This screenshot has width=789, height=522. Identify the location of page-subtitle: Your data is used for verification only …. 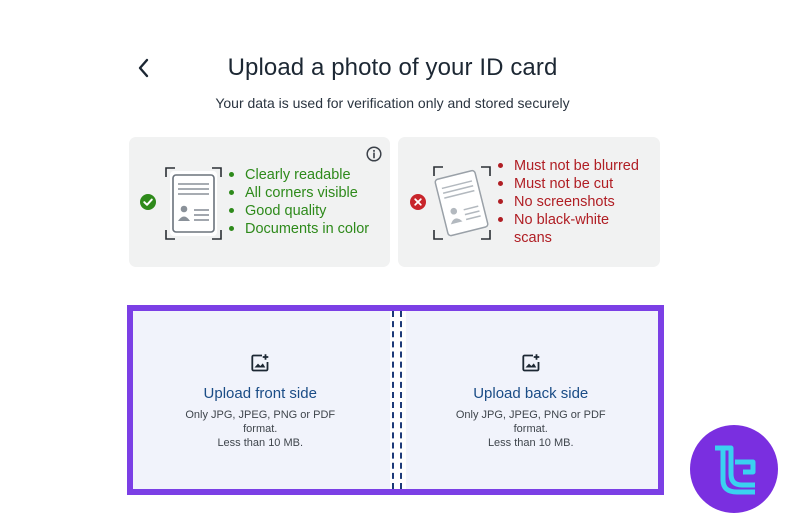
(392, 103).